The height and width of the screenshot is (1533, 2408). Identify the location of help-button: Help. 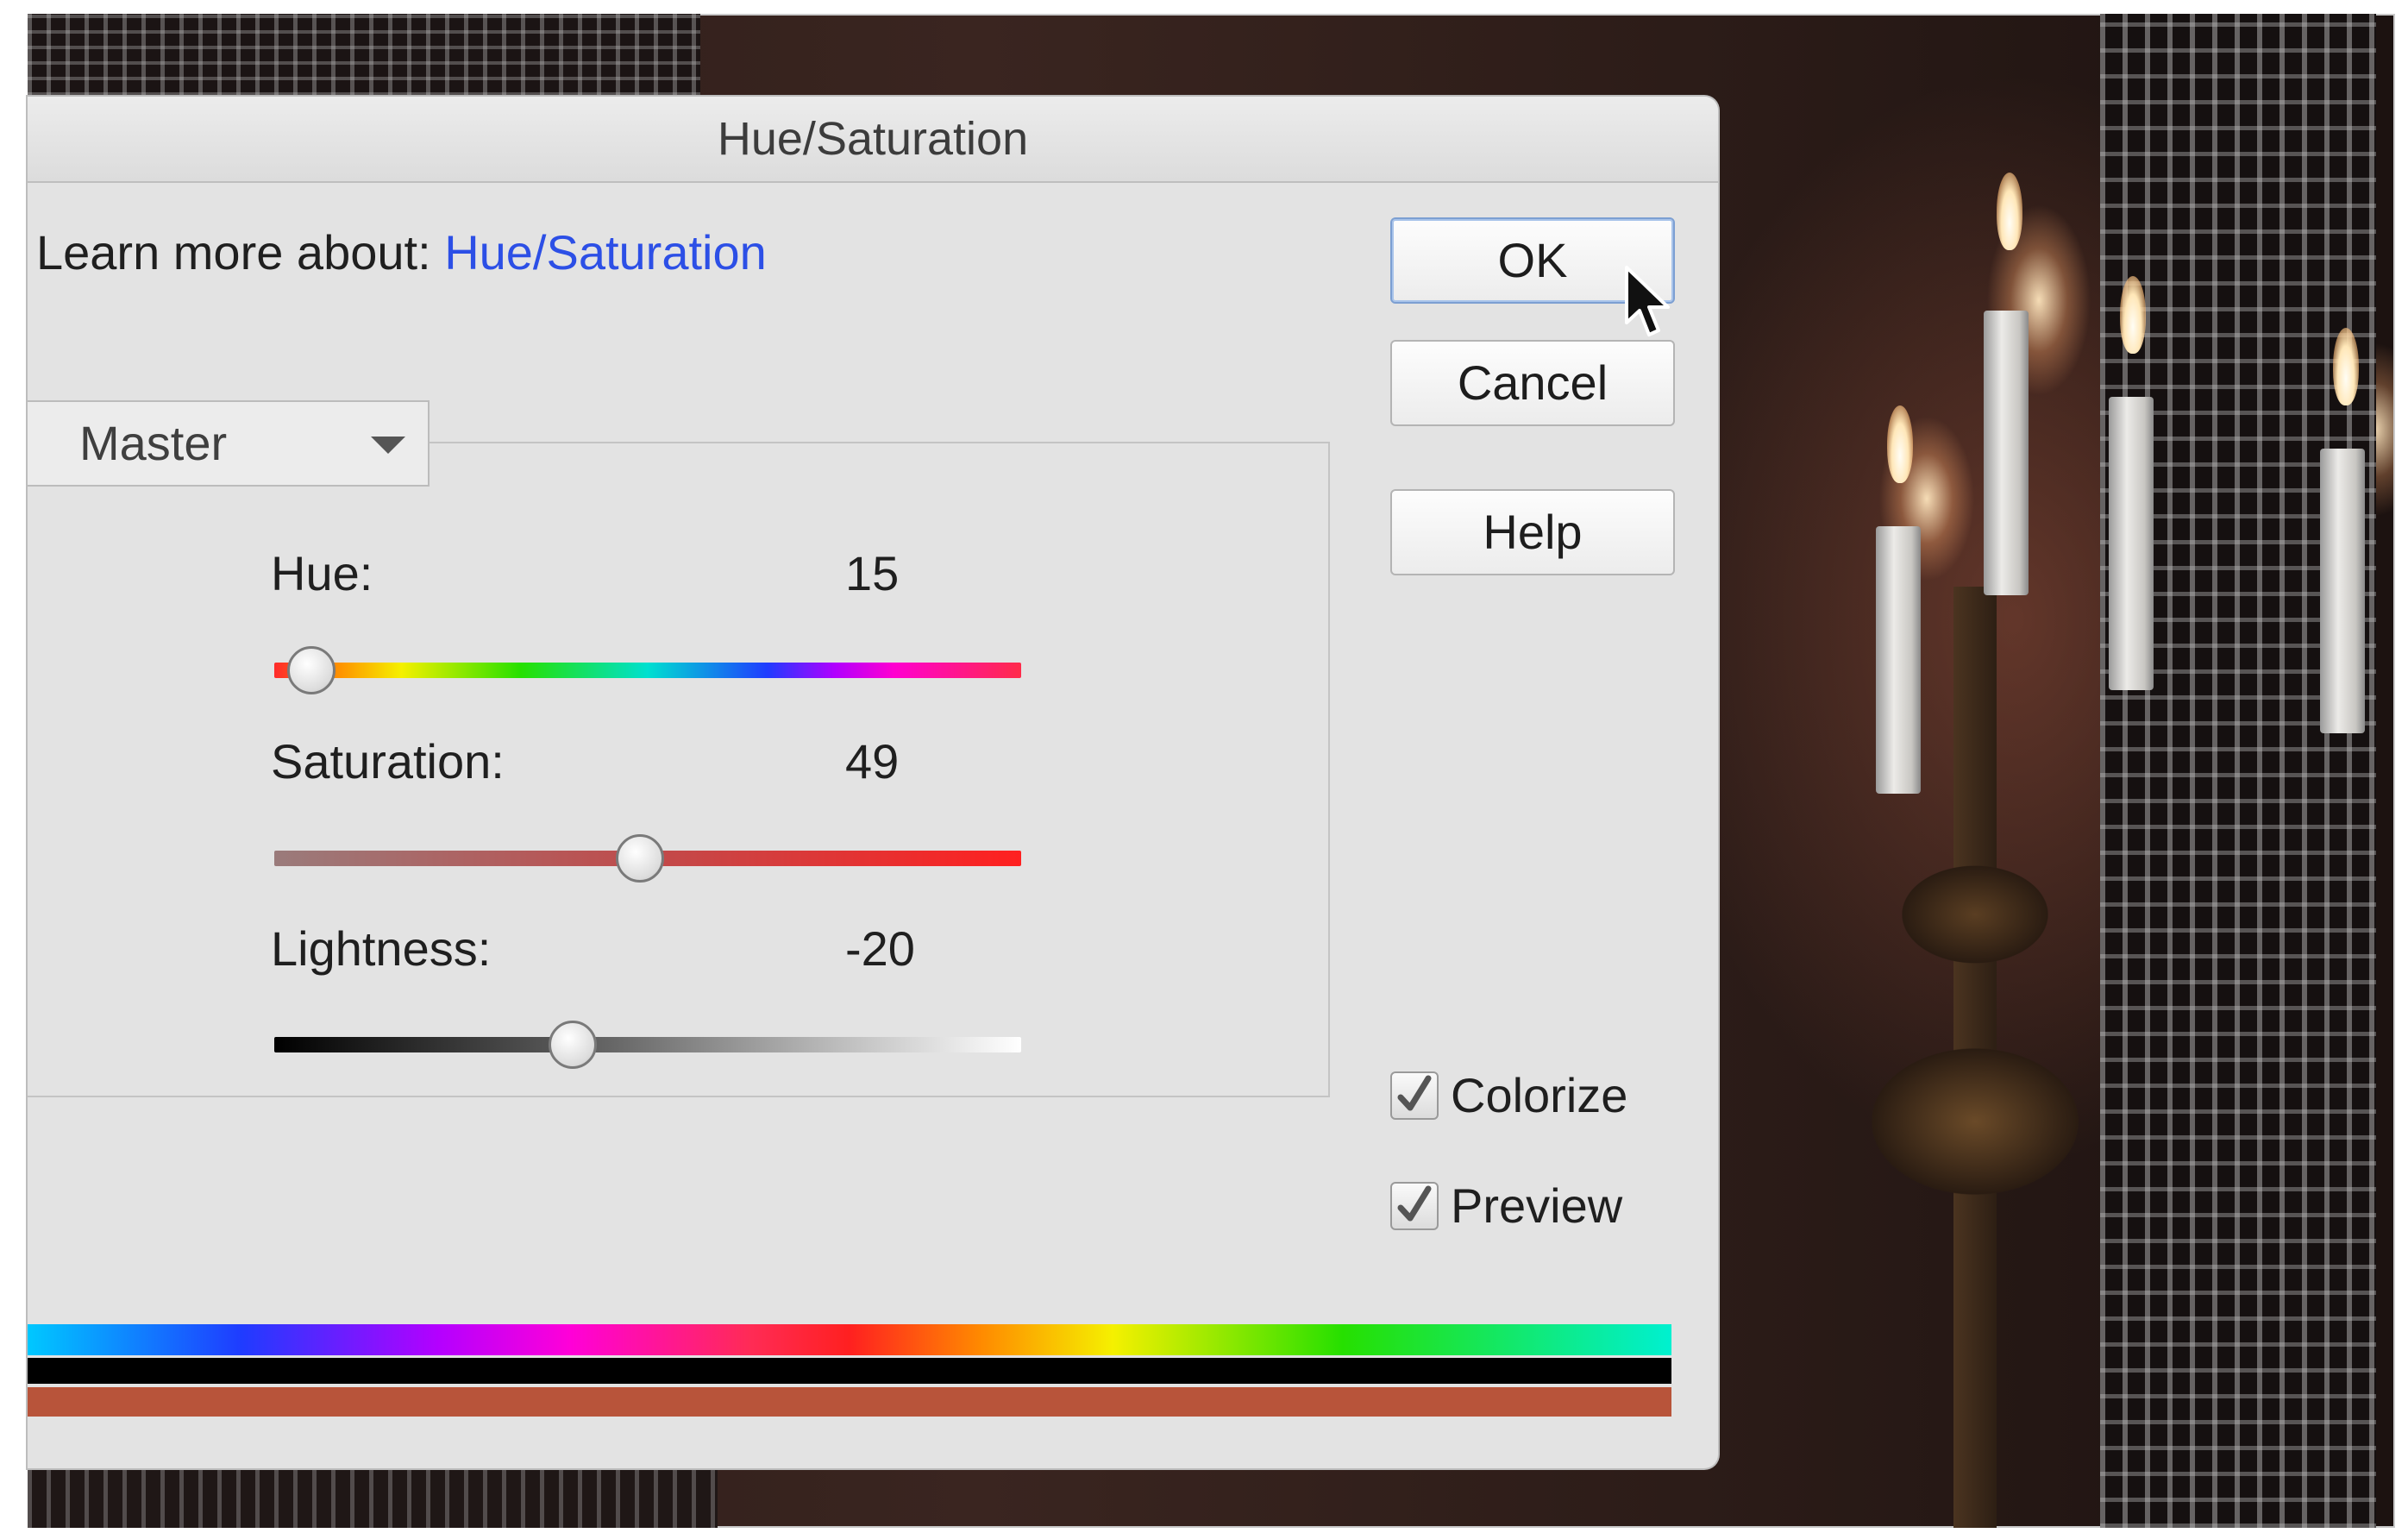
(1532, 532).